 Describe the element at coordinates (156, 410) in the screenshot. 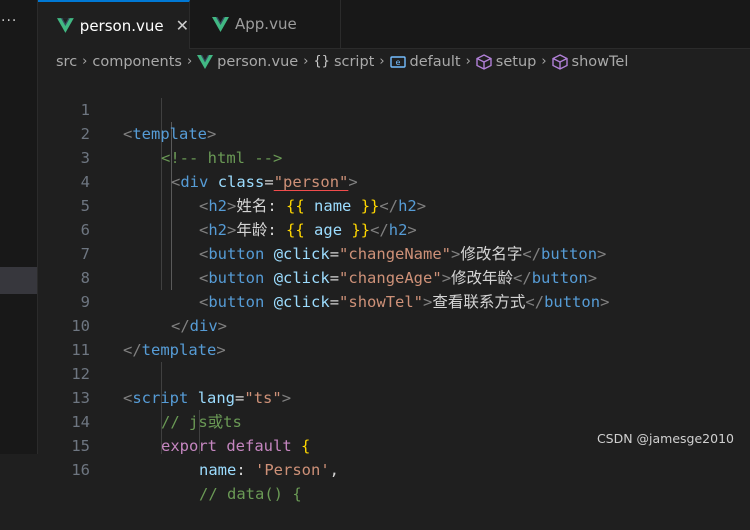

I see `code-line: 13 // js或ts` at that location.